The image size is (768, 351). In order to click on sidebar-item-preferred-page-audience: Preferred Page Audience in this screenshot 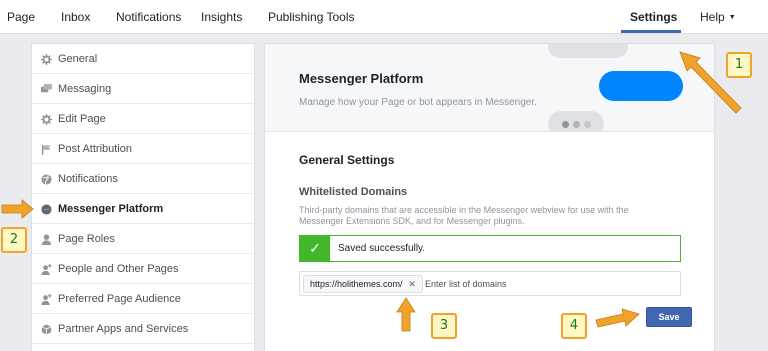, I will do `click(143, 299)`.